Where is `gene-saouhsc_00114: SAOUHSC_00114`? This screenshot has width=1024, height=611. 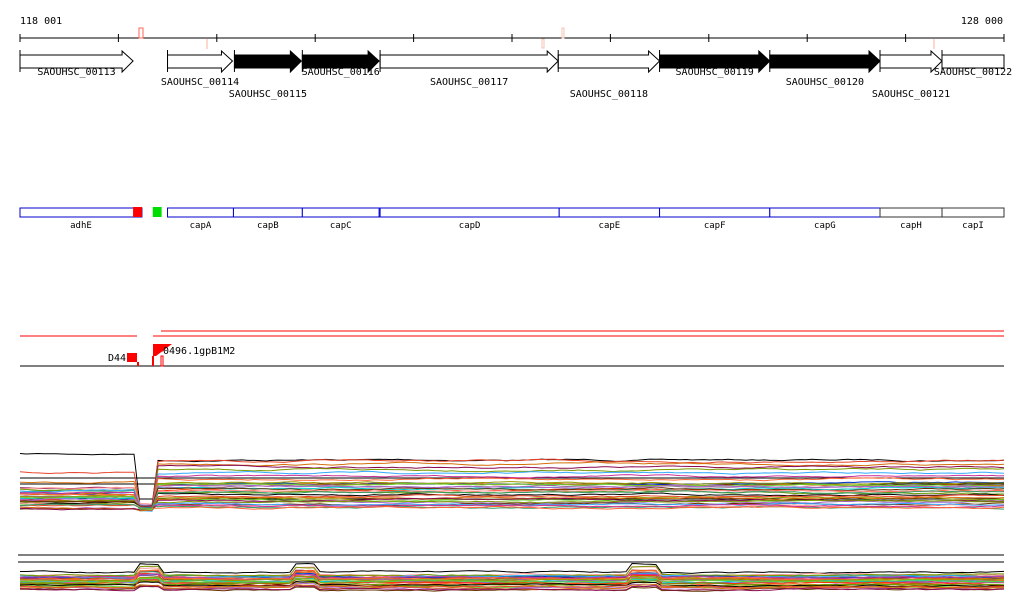
gene-saouhsc_00114: SAOUHSC_00114 is located at coordinates (200, 68).